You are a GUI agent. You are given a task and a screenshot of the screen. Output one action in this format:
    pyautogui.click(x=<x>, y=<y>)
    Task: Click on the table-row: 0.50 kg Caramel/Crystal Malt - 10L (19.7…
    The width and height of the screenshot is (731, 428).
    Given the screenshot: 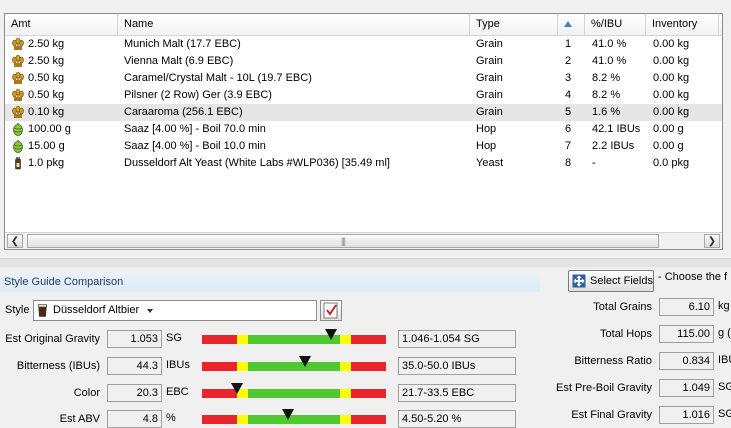 What is the action you would take?
    pyautogui.click(x=363, y=78)
    